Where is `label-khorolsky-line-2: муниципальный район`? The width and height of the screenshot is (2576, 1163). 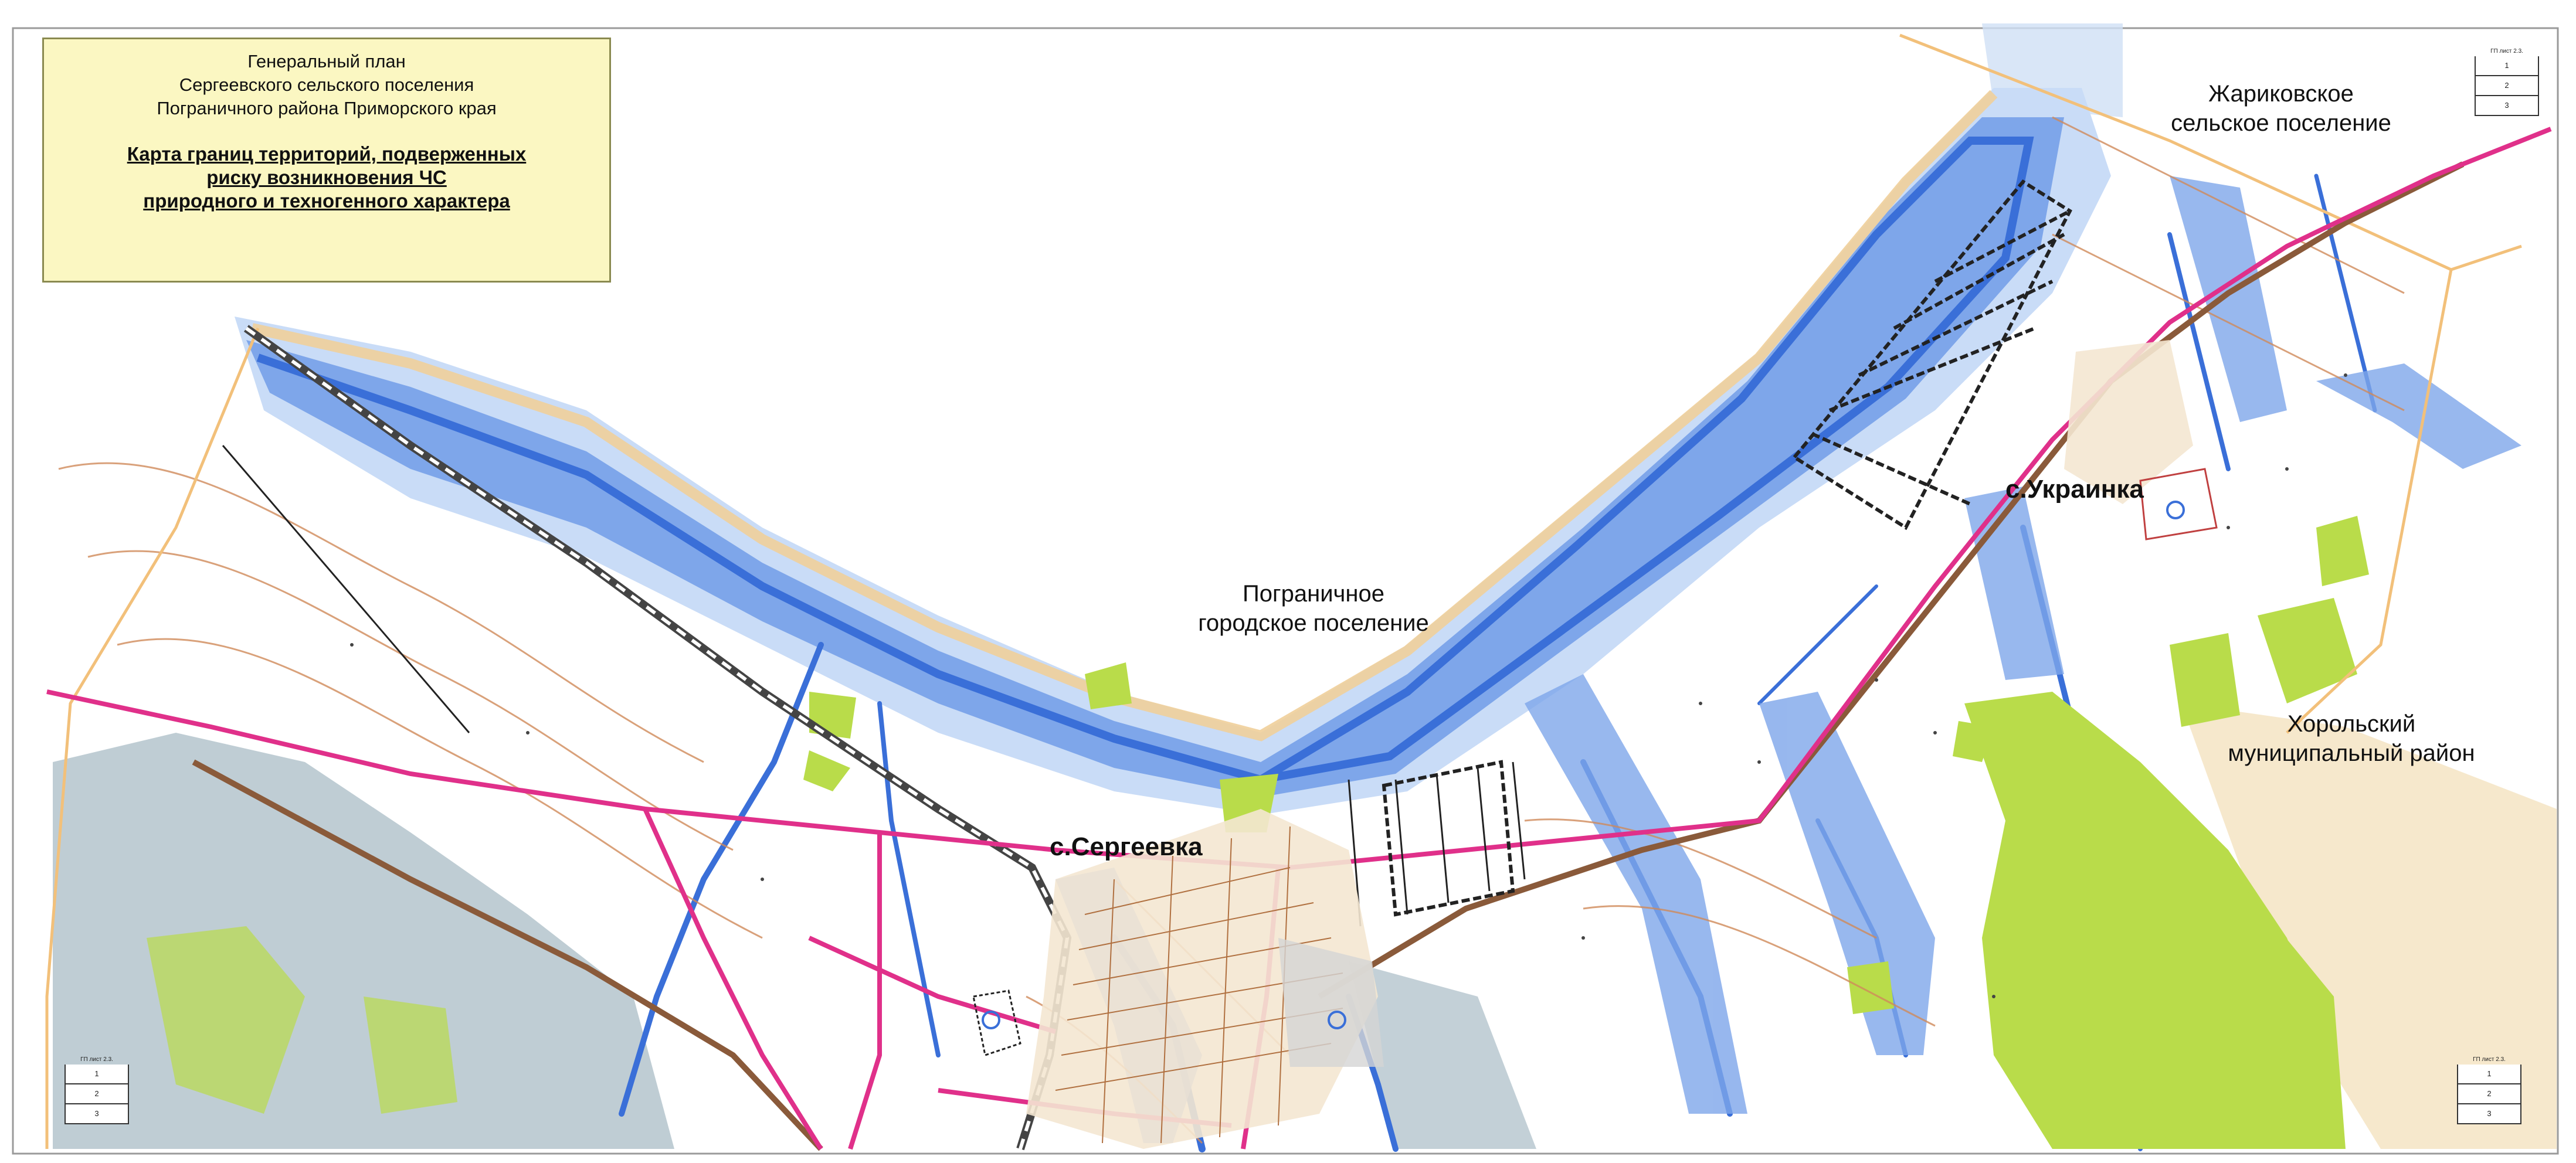 label-khorolsky-line-2: муниципальный район is located at coordinates (2351, 753).